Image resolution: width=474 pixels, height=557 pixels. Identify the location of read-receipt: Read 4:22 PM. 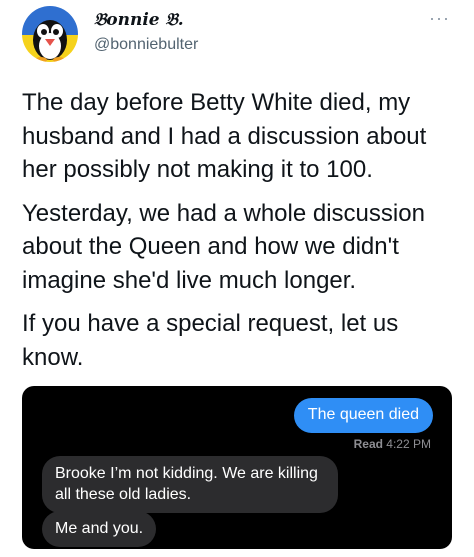
(392, 444).